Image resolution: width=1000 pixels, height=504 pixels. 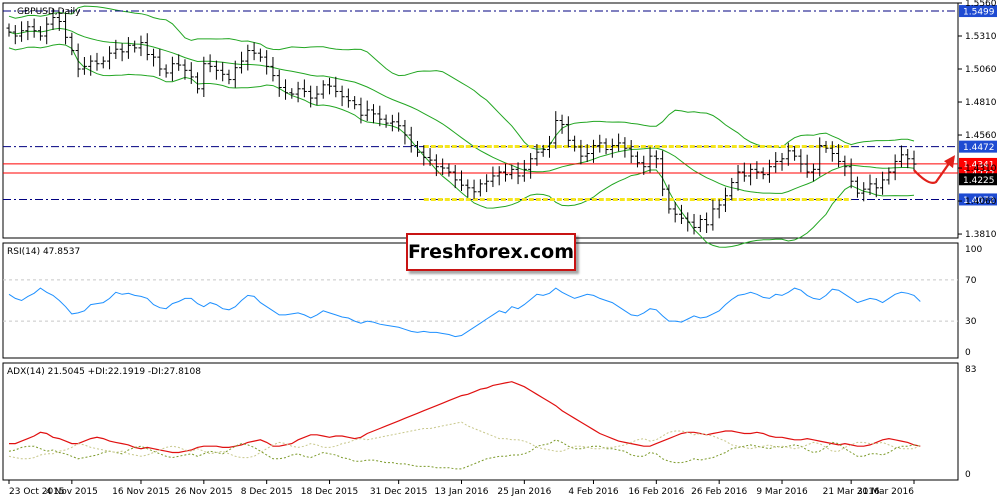 I want to click on price-tick-label: 1.4310, so click(x=981, y=169).